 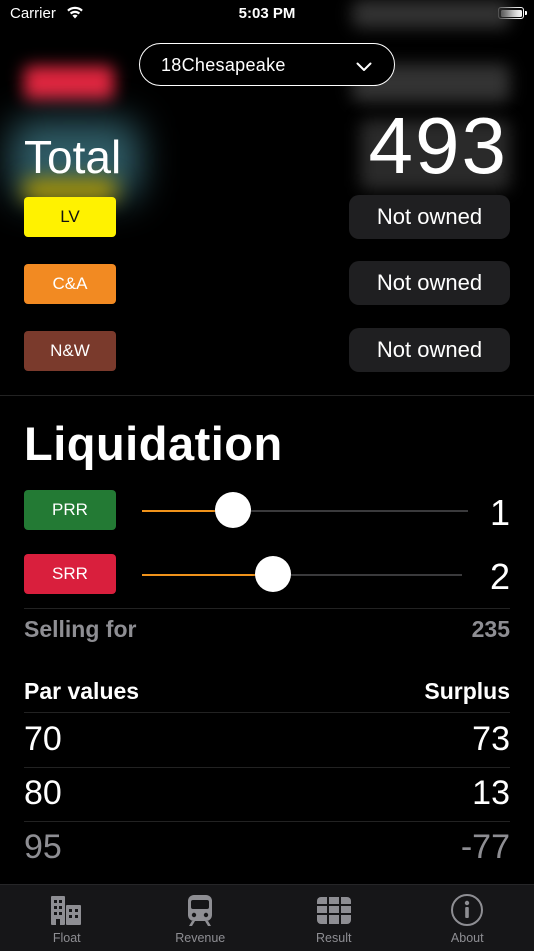 I want to click on company-badge-srr: SRR, so click(x=70, y=574).